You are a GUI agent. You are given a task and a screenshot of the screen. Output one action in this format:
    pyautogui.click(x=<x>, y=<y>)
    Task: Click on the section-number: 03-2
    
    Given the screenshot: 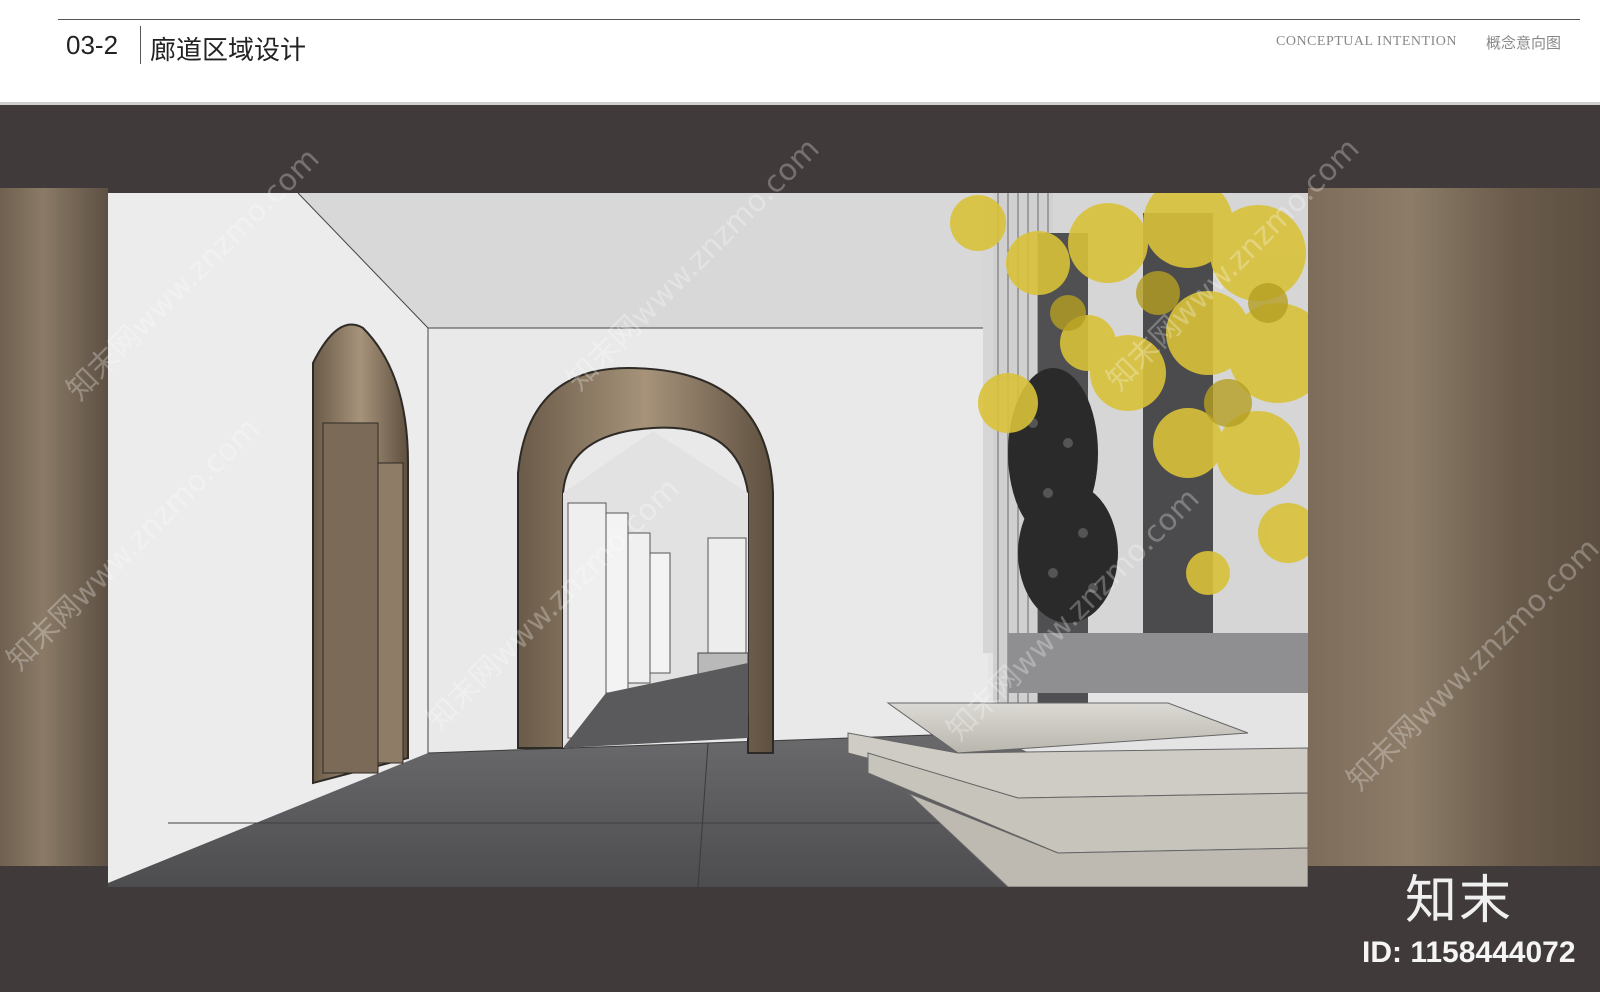 What is the action you would take?
    pyautogui.click(x=92, y=45)
    